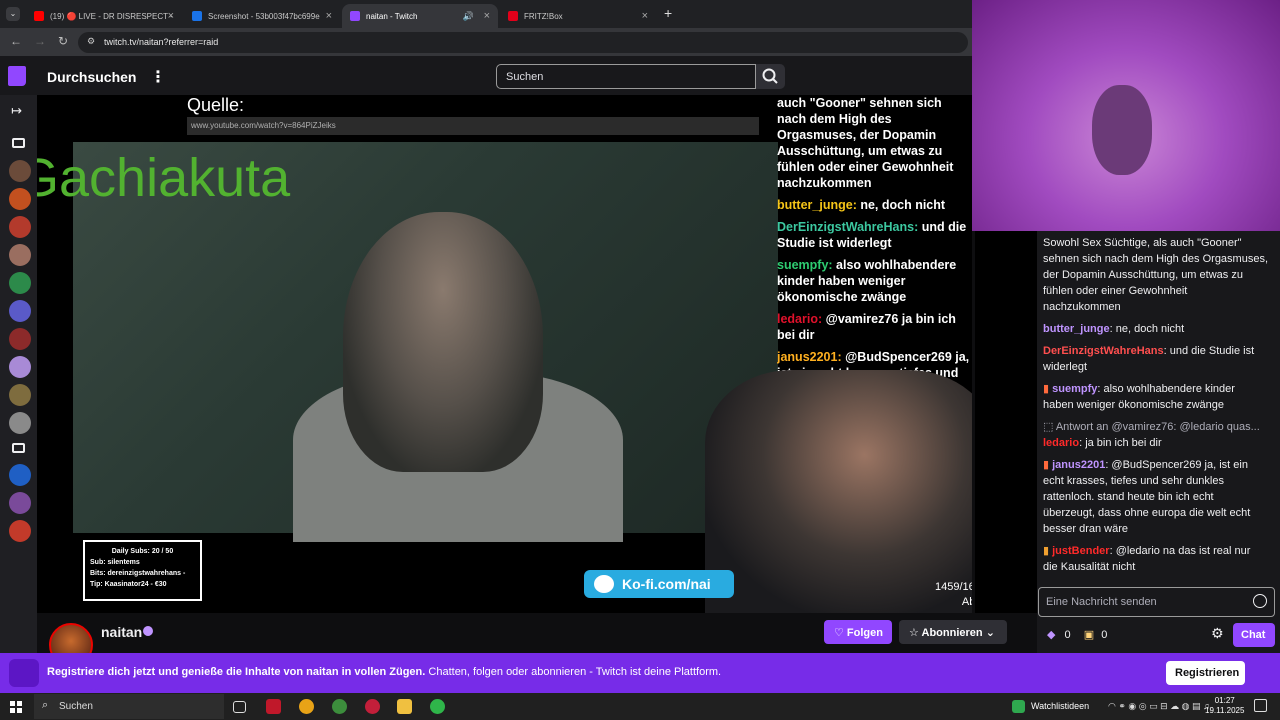  I want to click on site-info-icon: ⚙, so click(91, 41).